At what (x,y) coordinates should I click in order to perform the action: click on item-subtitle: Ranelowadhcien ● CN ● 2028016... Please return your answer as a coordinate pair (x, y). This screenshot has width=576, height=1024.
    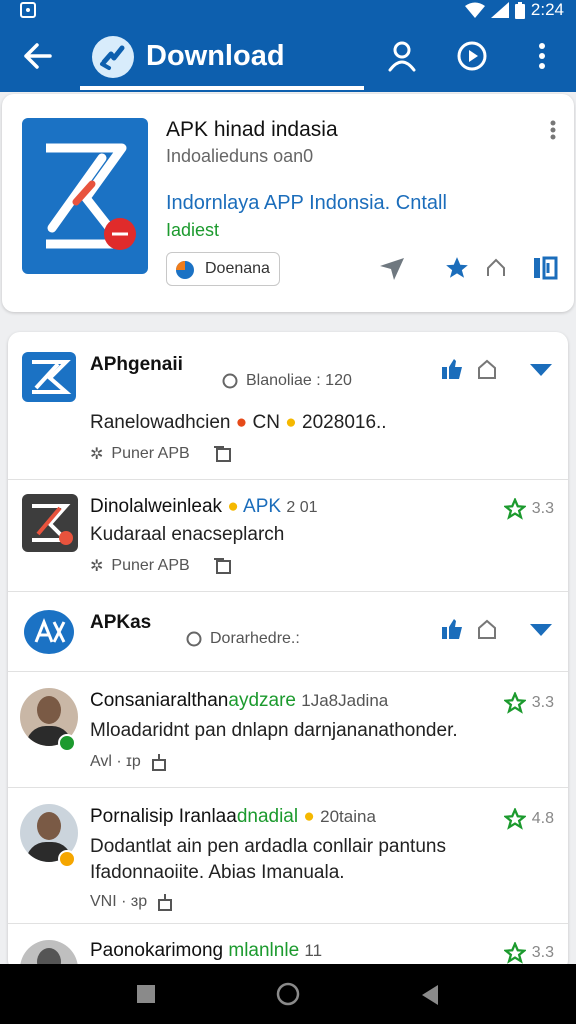
    Looking at the image, I should click on (238, 422).